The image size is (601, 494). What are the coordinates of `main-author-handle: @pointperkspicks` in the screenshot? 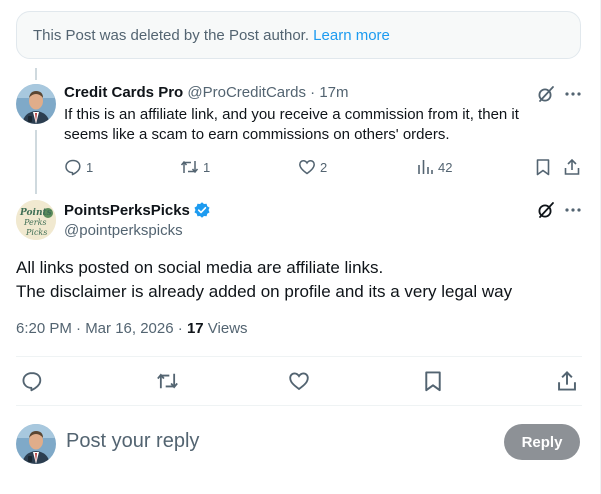 It's located at (123, 230).